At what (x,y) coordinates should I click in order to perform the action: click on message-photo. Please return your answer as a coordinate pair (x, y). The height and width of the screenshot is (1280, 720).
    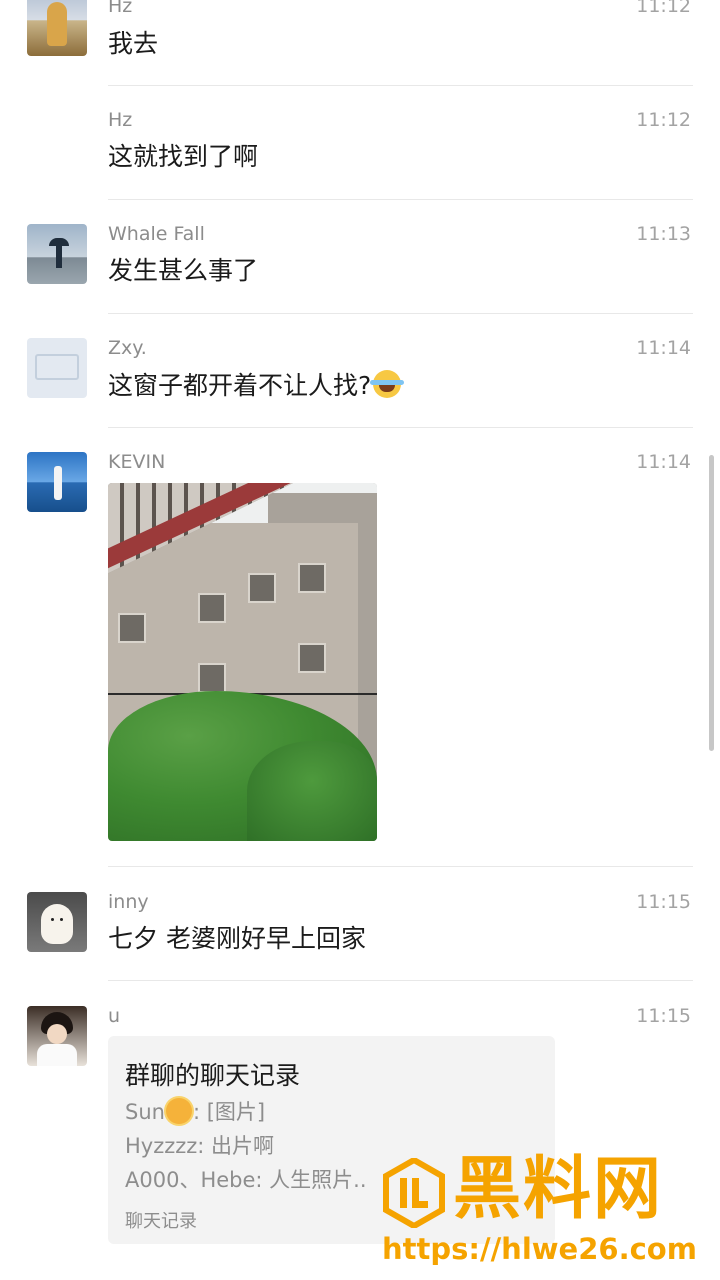
    Looking at the image, I should click on (242, 662).